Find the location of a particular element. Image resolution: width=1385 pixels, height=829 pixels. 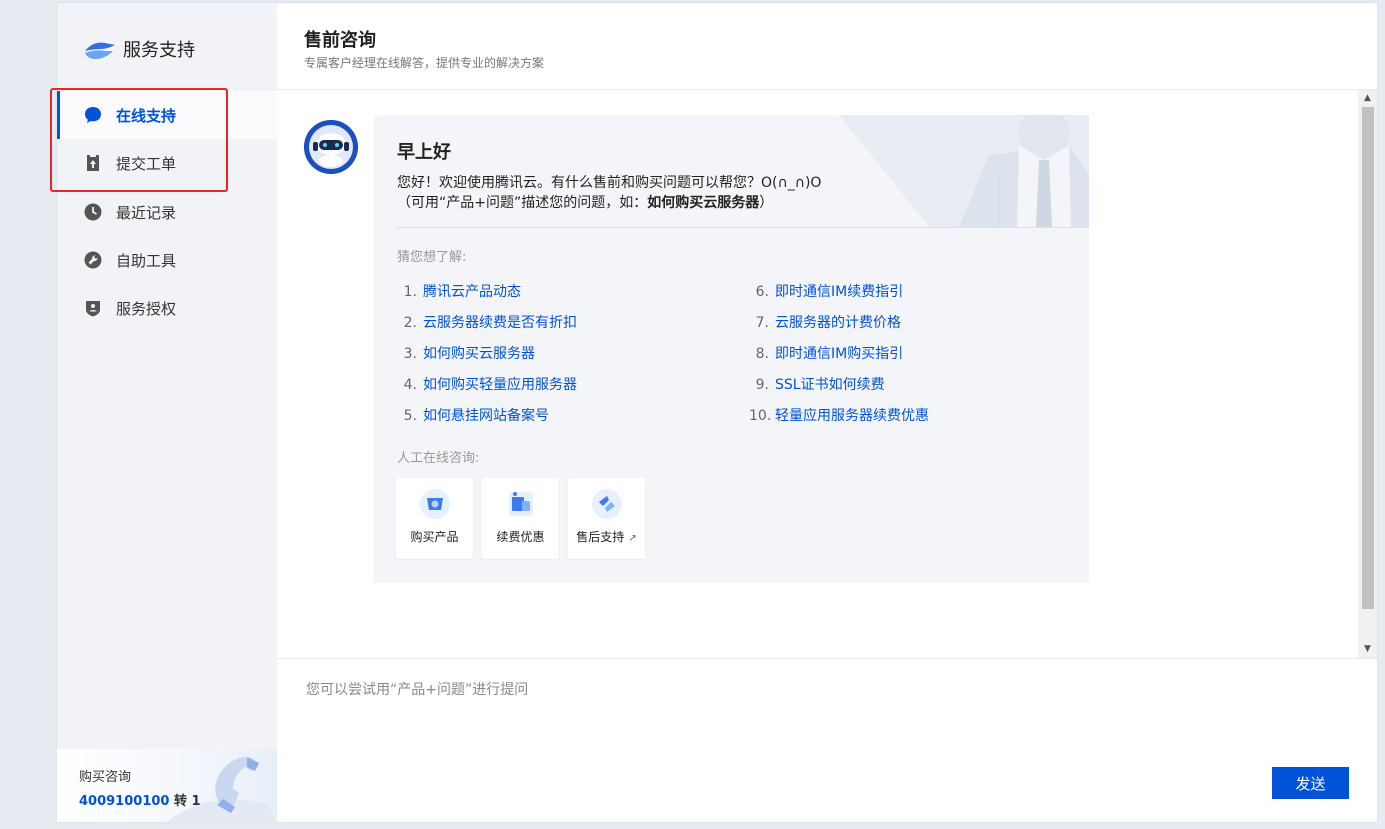

send-button: 发送 is located at coordinates (1310, 783).